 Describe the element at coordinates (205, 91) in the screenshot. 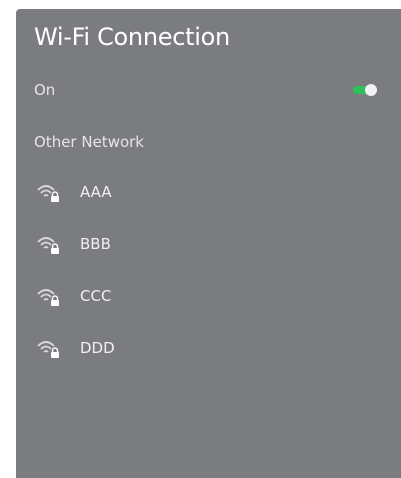

I see `wifi-on-row: On` at that location.